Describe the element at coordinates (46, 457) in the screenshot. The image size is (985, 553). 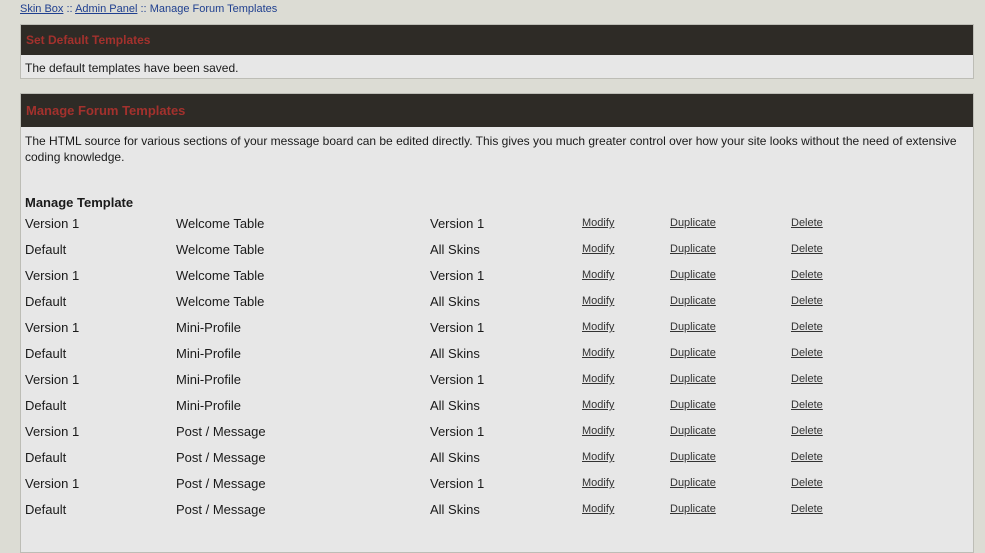
I see `template-version: Default` at that location.